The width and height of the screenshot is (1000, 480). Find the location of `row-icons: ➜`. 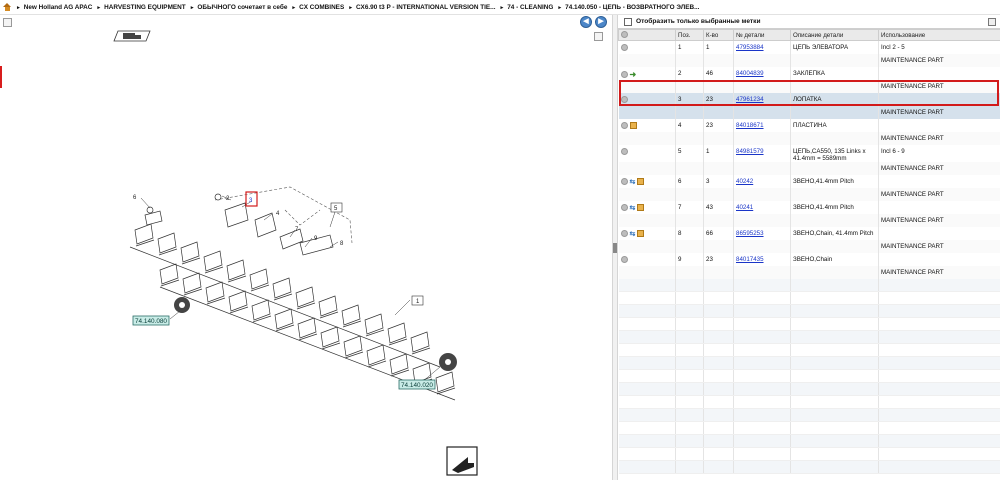

row-icons: ➜ is located at coordinates (647, 73).